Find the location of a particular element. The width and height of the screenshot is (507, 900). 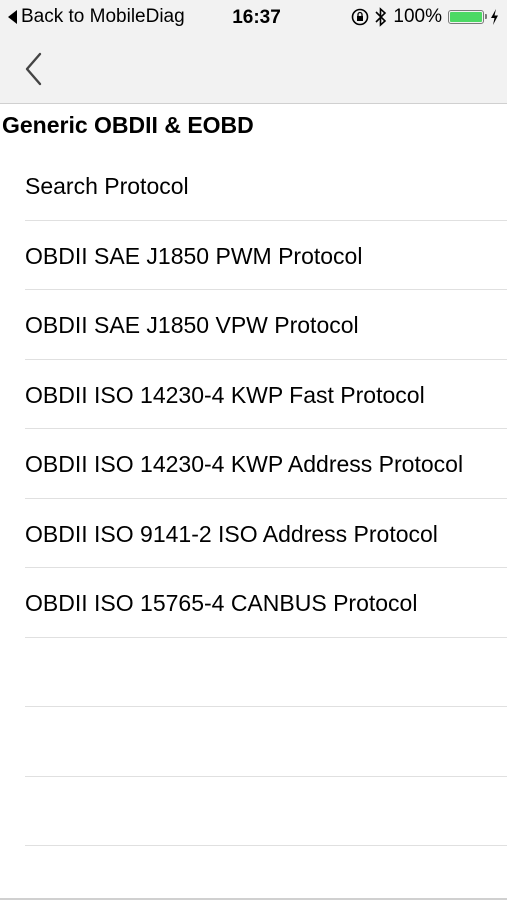

orientation-lock-icon is located at coordinates (360, 17).